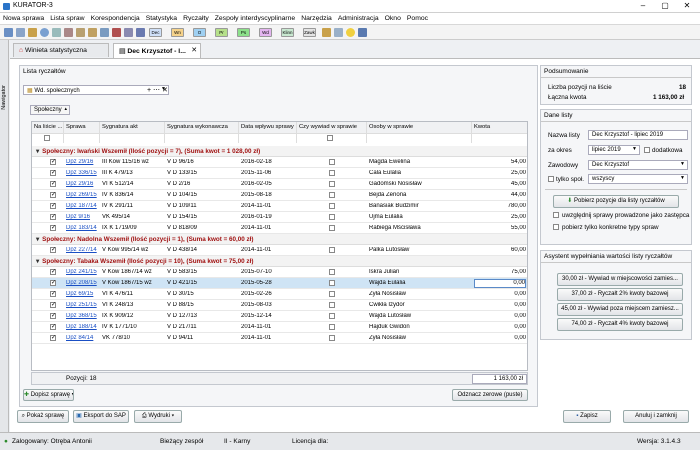 Image resolution: width=700 pixels, height=450 pixels. Describe the element at coordinates (104, 32) in the screenshot. I see `user-icon` at that location.